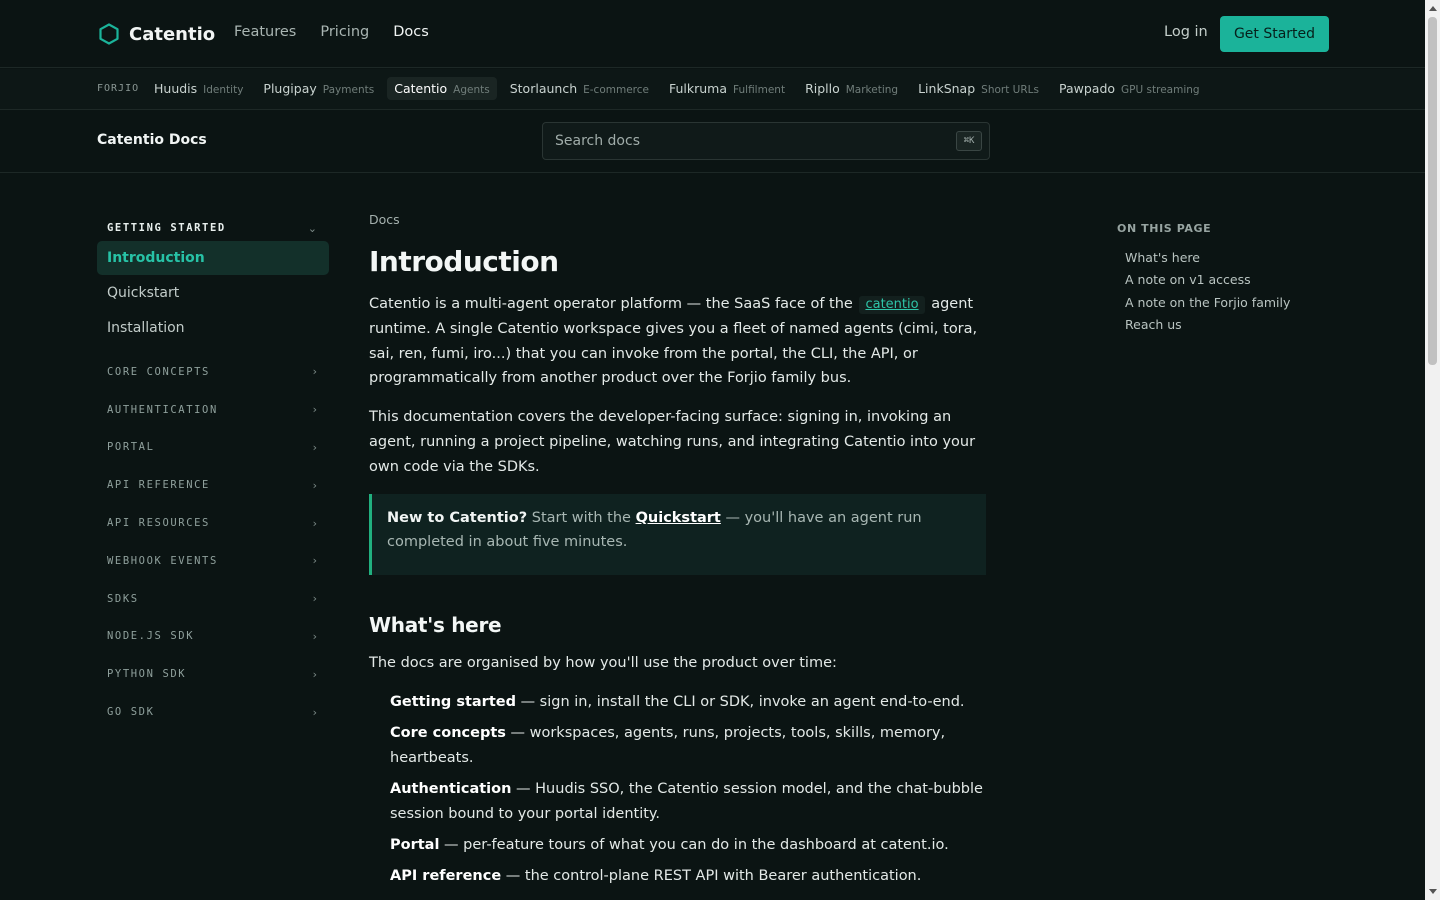 The image size is (1440, 900). Describe the element at coordinates (446, 875) in the screenshot. I see `list-item-term: API reference` at that location.